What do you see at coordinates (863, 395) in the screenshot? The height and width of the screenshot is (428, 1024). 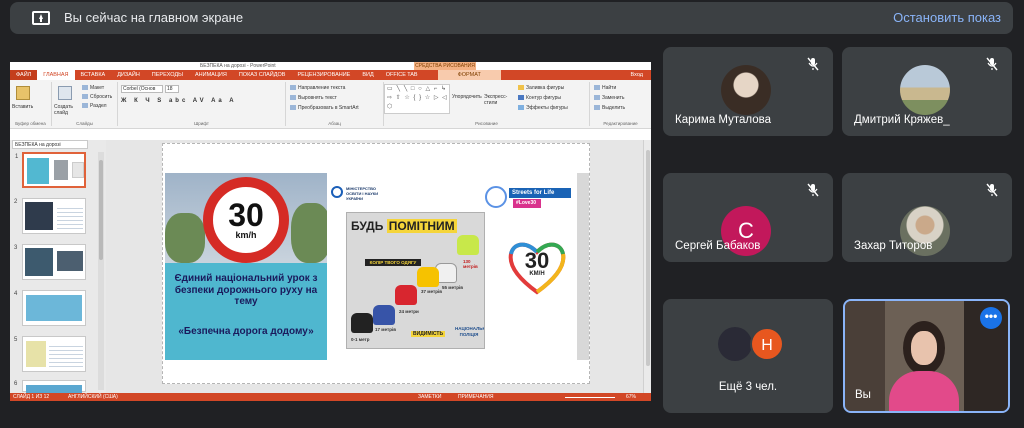 I see `participant-name: Вы` at bounding box center [863, 395].